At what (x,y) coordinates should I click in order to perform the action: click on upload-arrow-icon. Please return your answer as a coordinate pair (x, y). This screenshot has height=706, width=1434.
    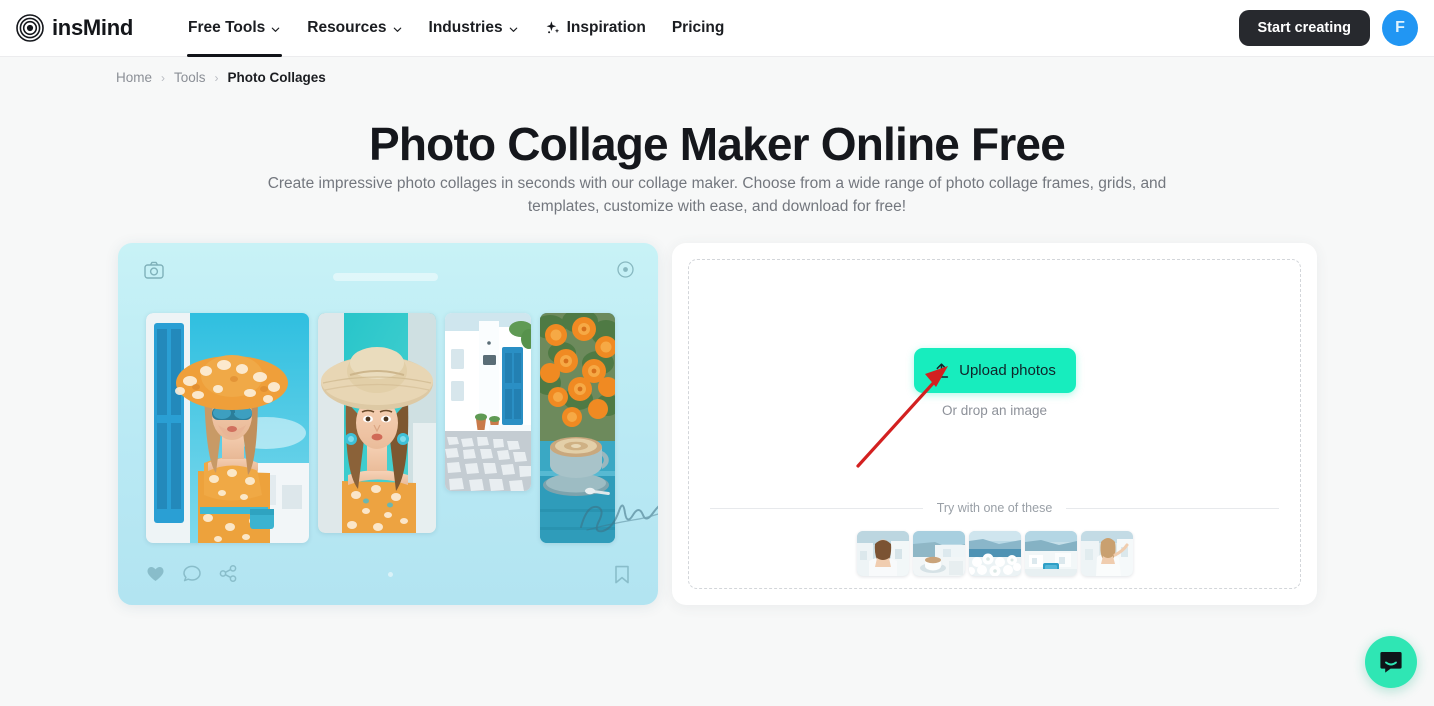
    Looking at the image, I should click on (941, 370).